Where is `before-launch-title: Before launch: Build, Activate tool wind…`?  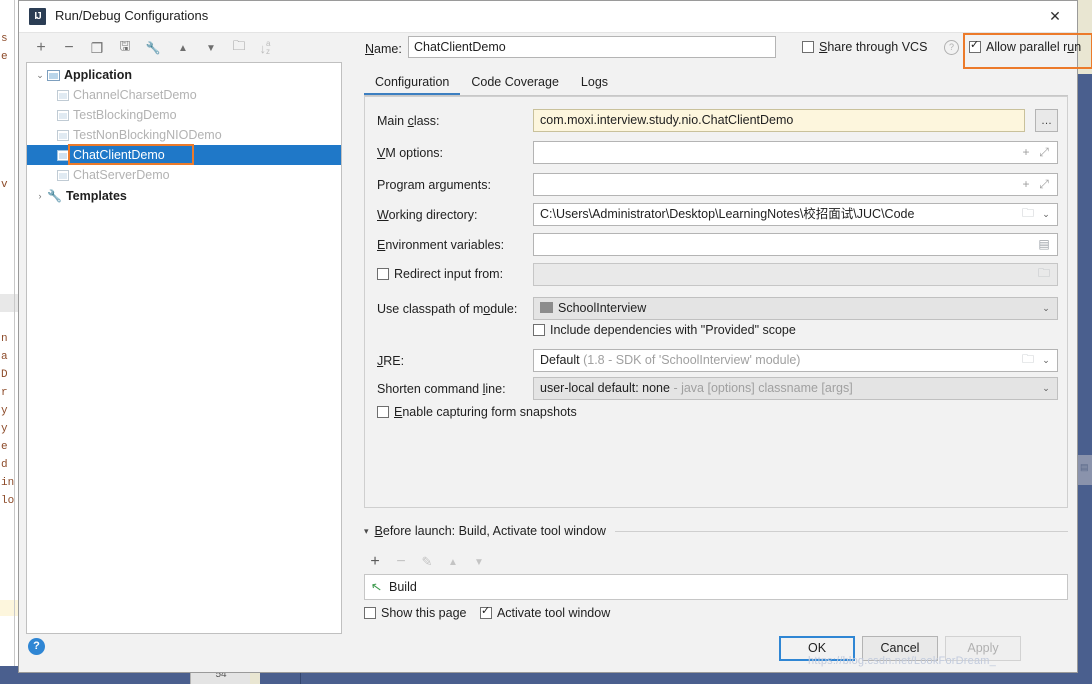
before-launch-title: Before launch: Build, Activate tool wind… is located at coordinates (490, 531).